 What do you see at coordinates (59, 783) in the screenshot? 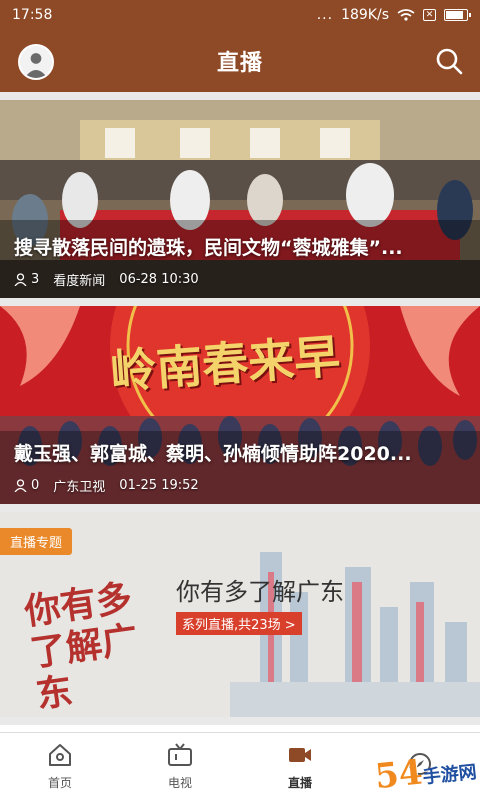
I see `tab-label: 首页` at bounding box center [59, 783].